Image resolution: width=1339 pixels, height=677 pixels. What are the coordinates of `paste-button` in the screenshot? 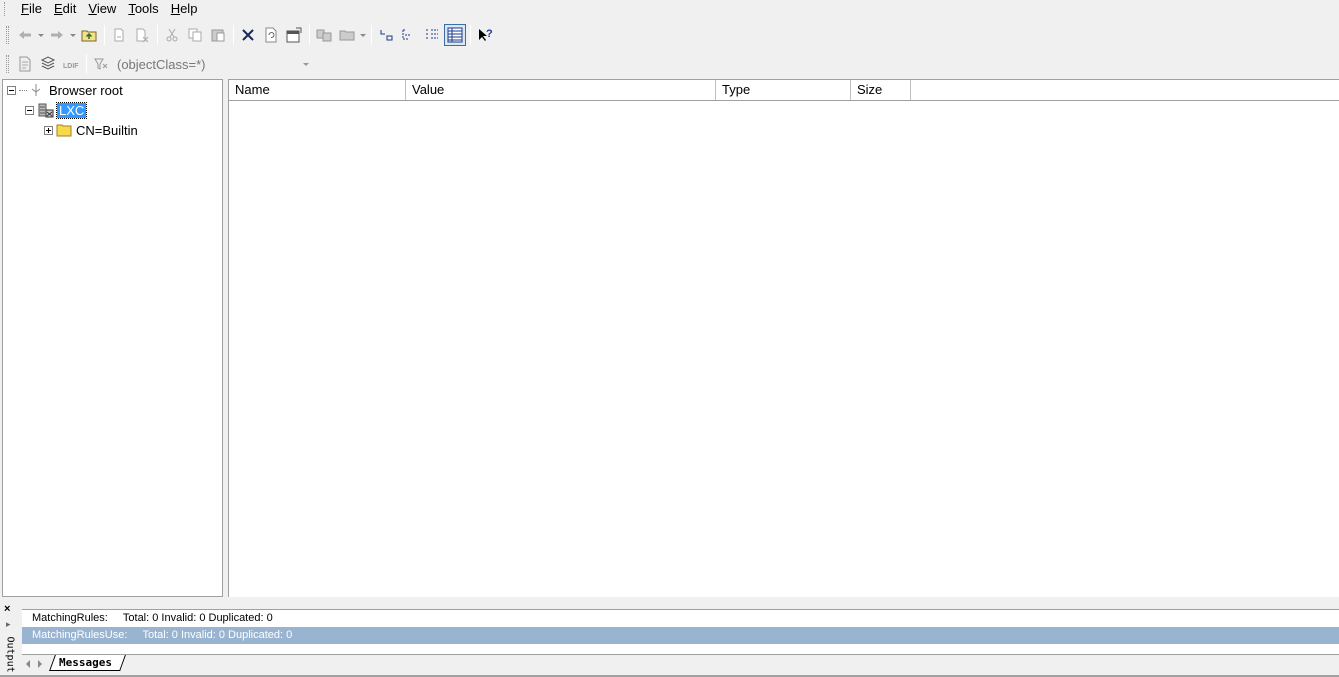 It's located at (218, 35).